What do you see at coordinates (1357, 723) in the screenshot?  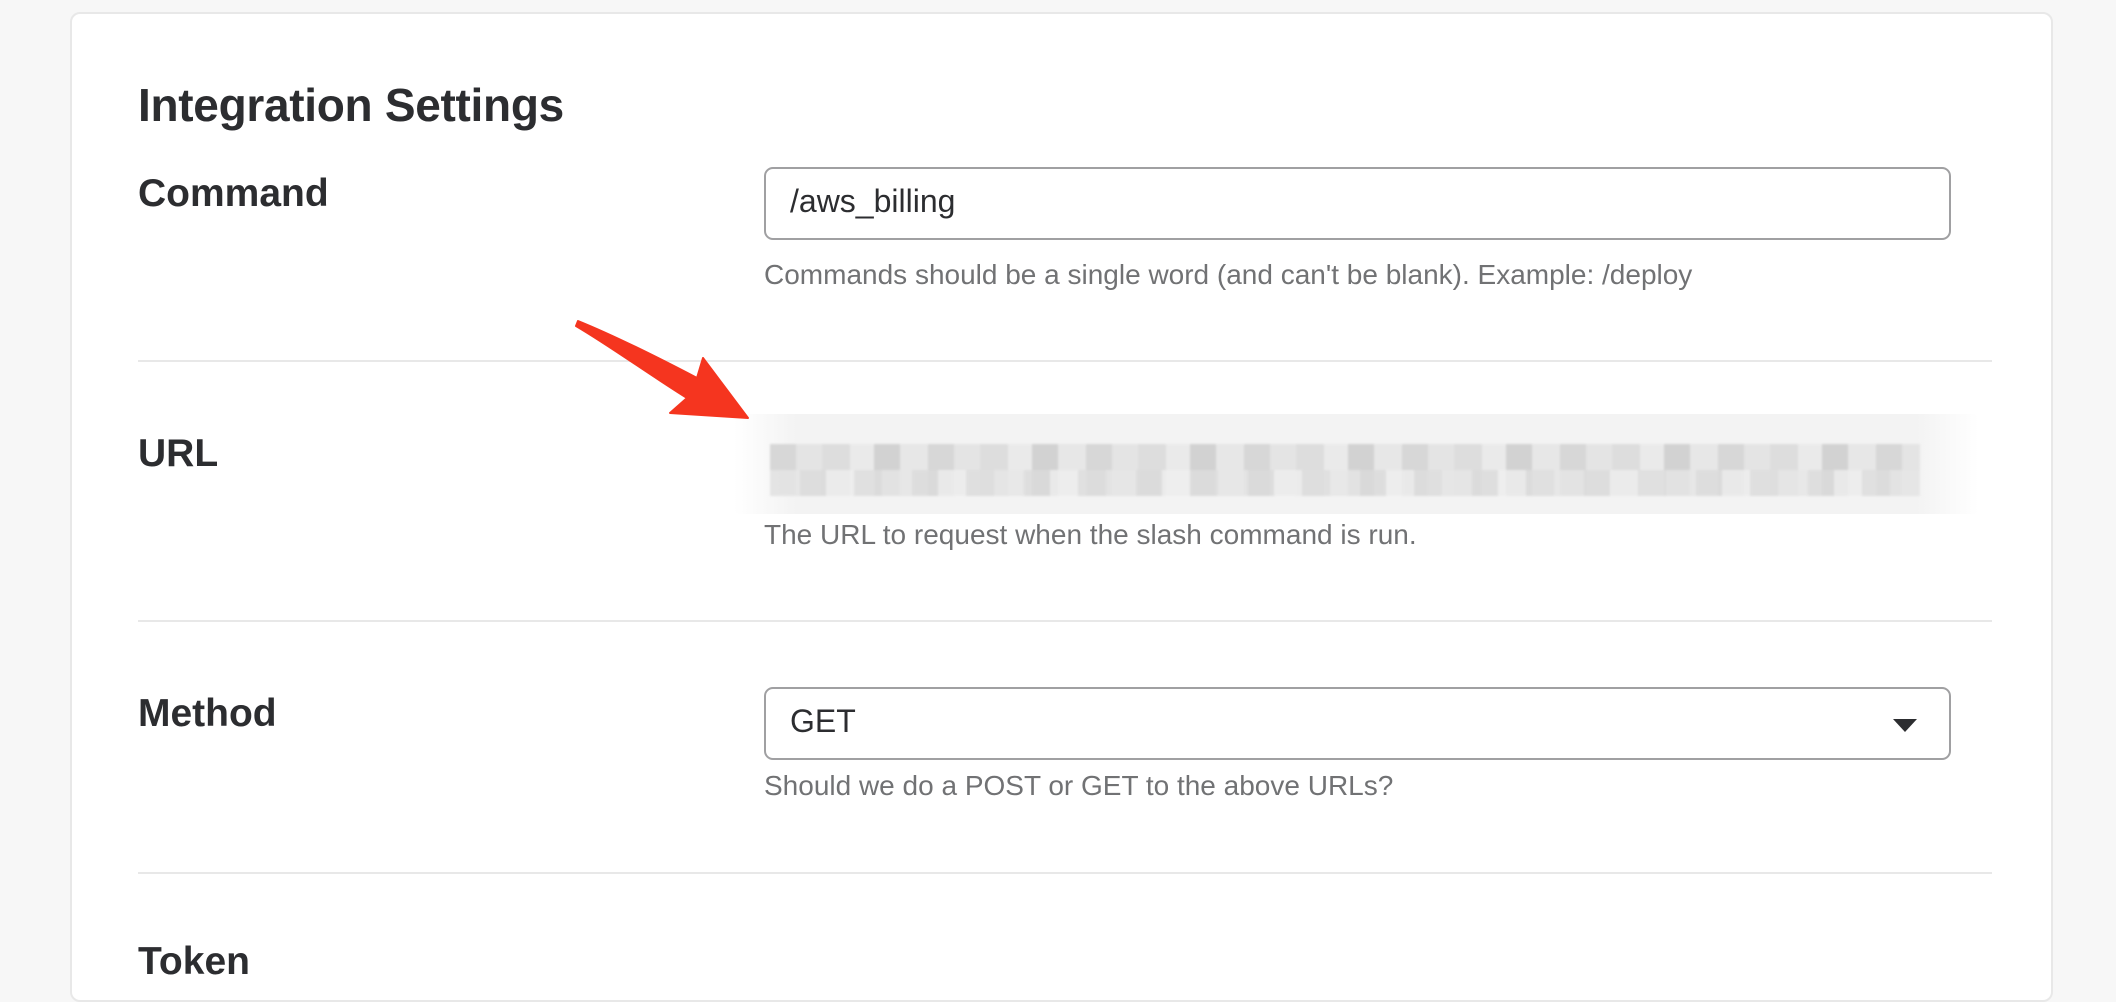 I see `method-select: GET` at bounding box center [1357, 723].